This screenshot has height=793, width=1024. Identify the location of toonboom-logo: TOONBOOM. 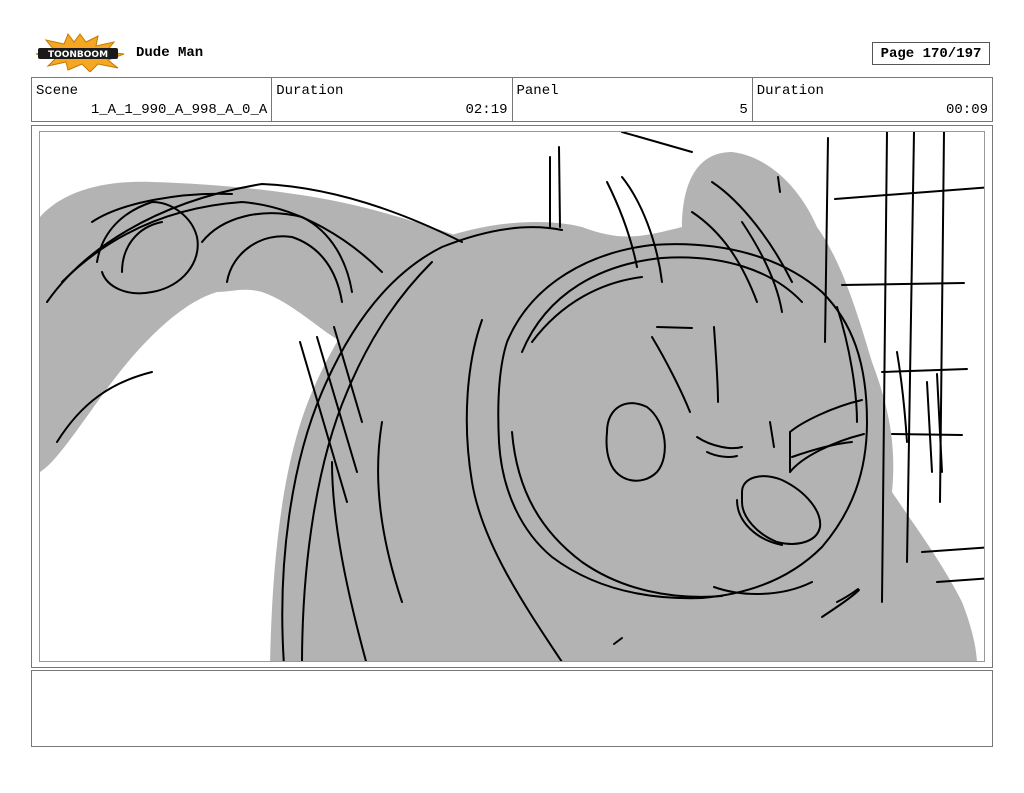
(80, 52).